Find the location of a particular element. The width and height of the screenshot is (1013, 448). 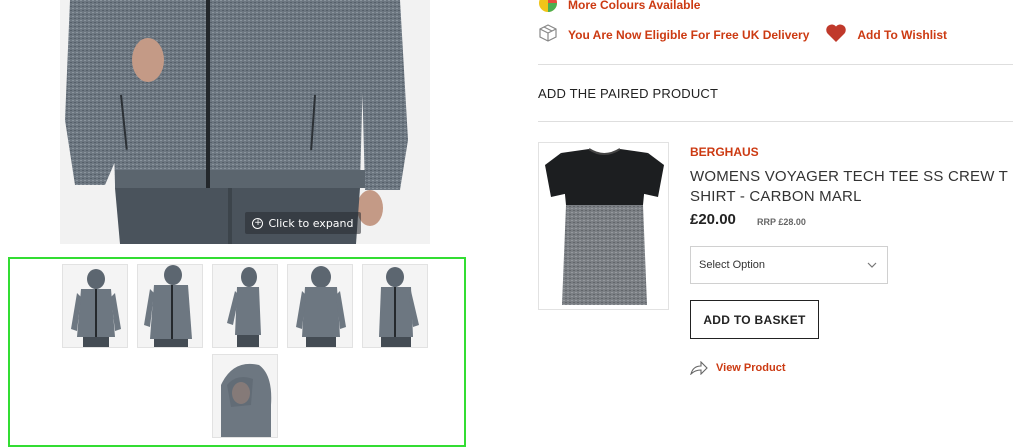

paired-product-image is located at coordinates (603, 226).